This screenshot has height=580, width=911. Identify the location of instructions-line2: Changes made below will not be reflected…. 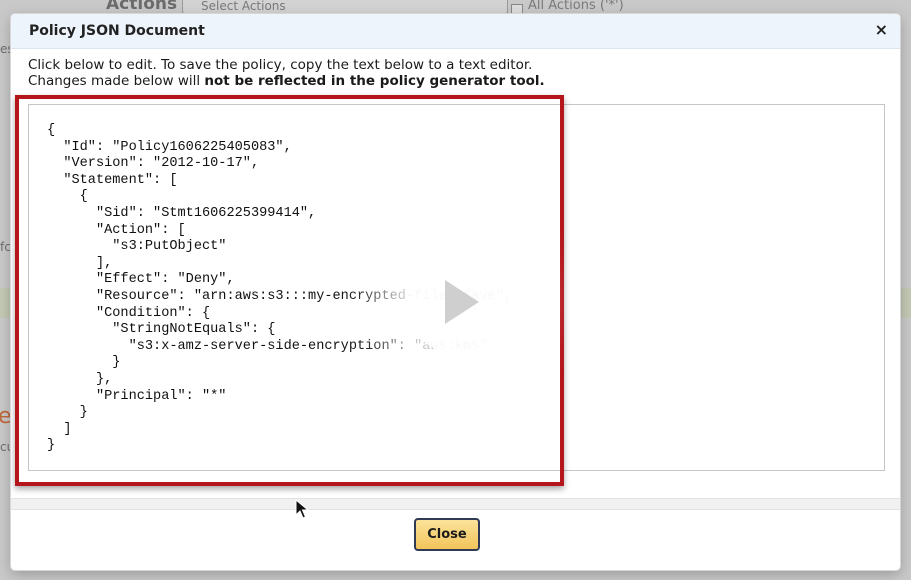
(286, 81).